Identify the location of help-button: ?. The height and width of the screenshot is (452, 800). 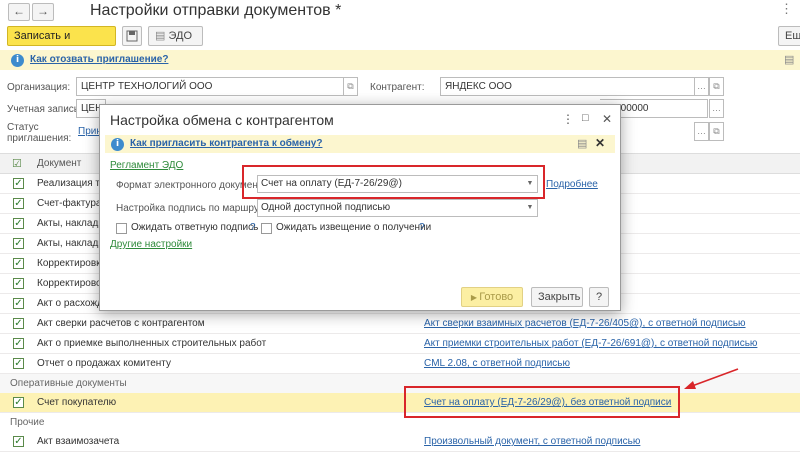
(599, 297).